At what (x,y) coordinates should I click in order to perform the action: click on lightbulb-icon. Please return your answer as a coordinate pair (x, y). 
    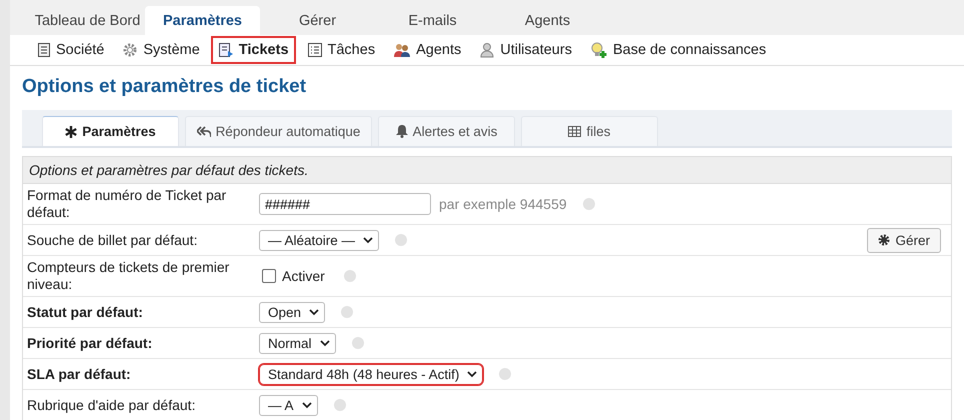
    Looking at the image, I should click on (599, 50).